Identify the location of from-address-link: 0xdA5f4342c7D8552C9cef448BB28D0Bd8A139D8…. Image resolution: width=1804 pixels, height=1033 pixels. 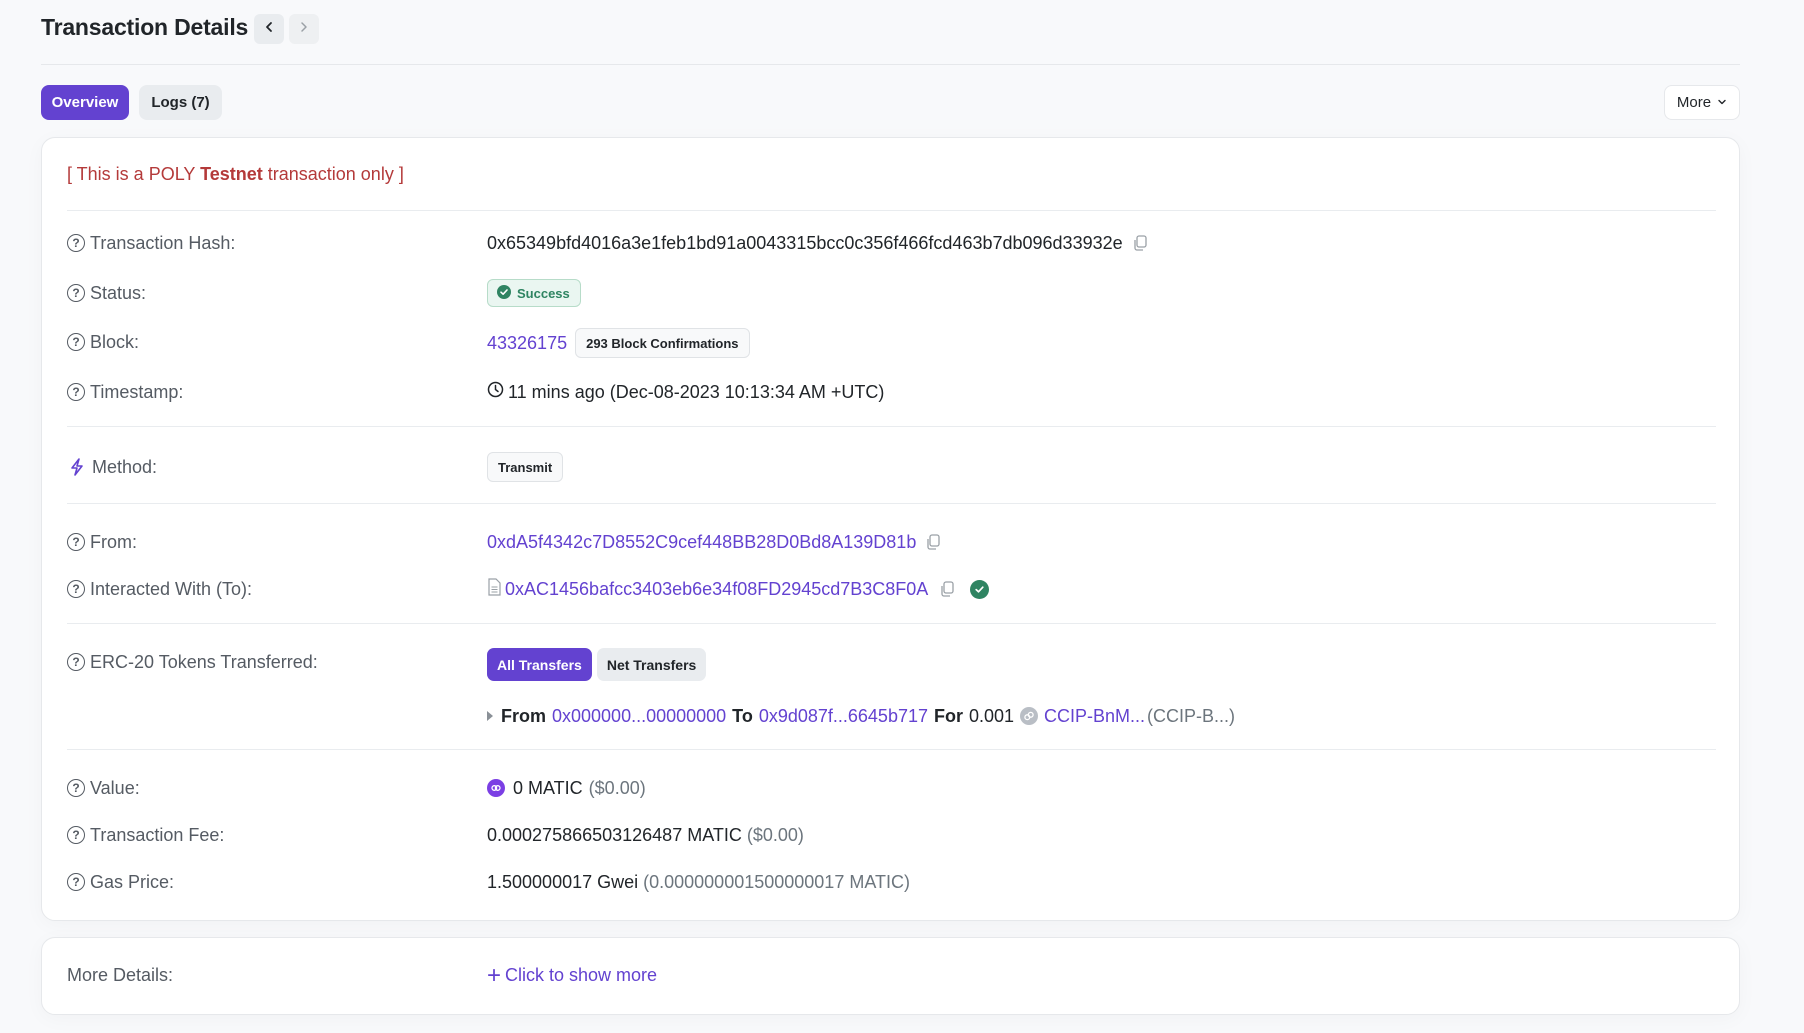
(701, 542).